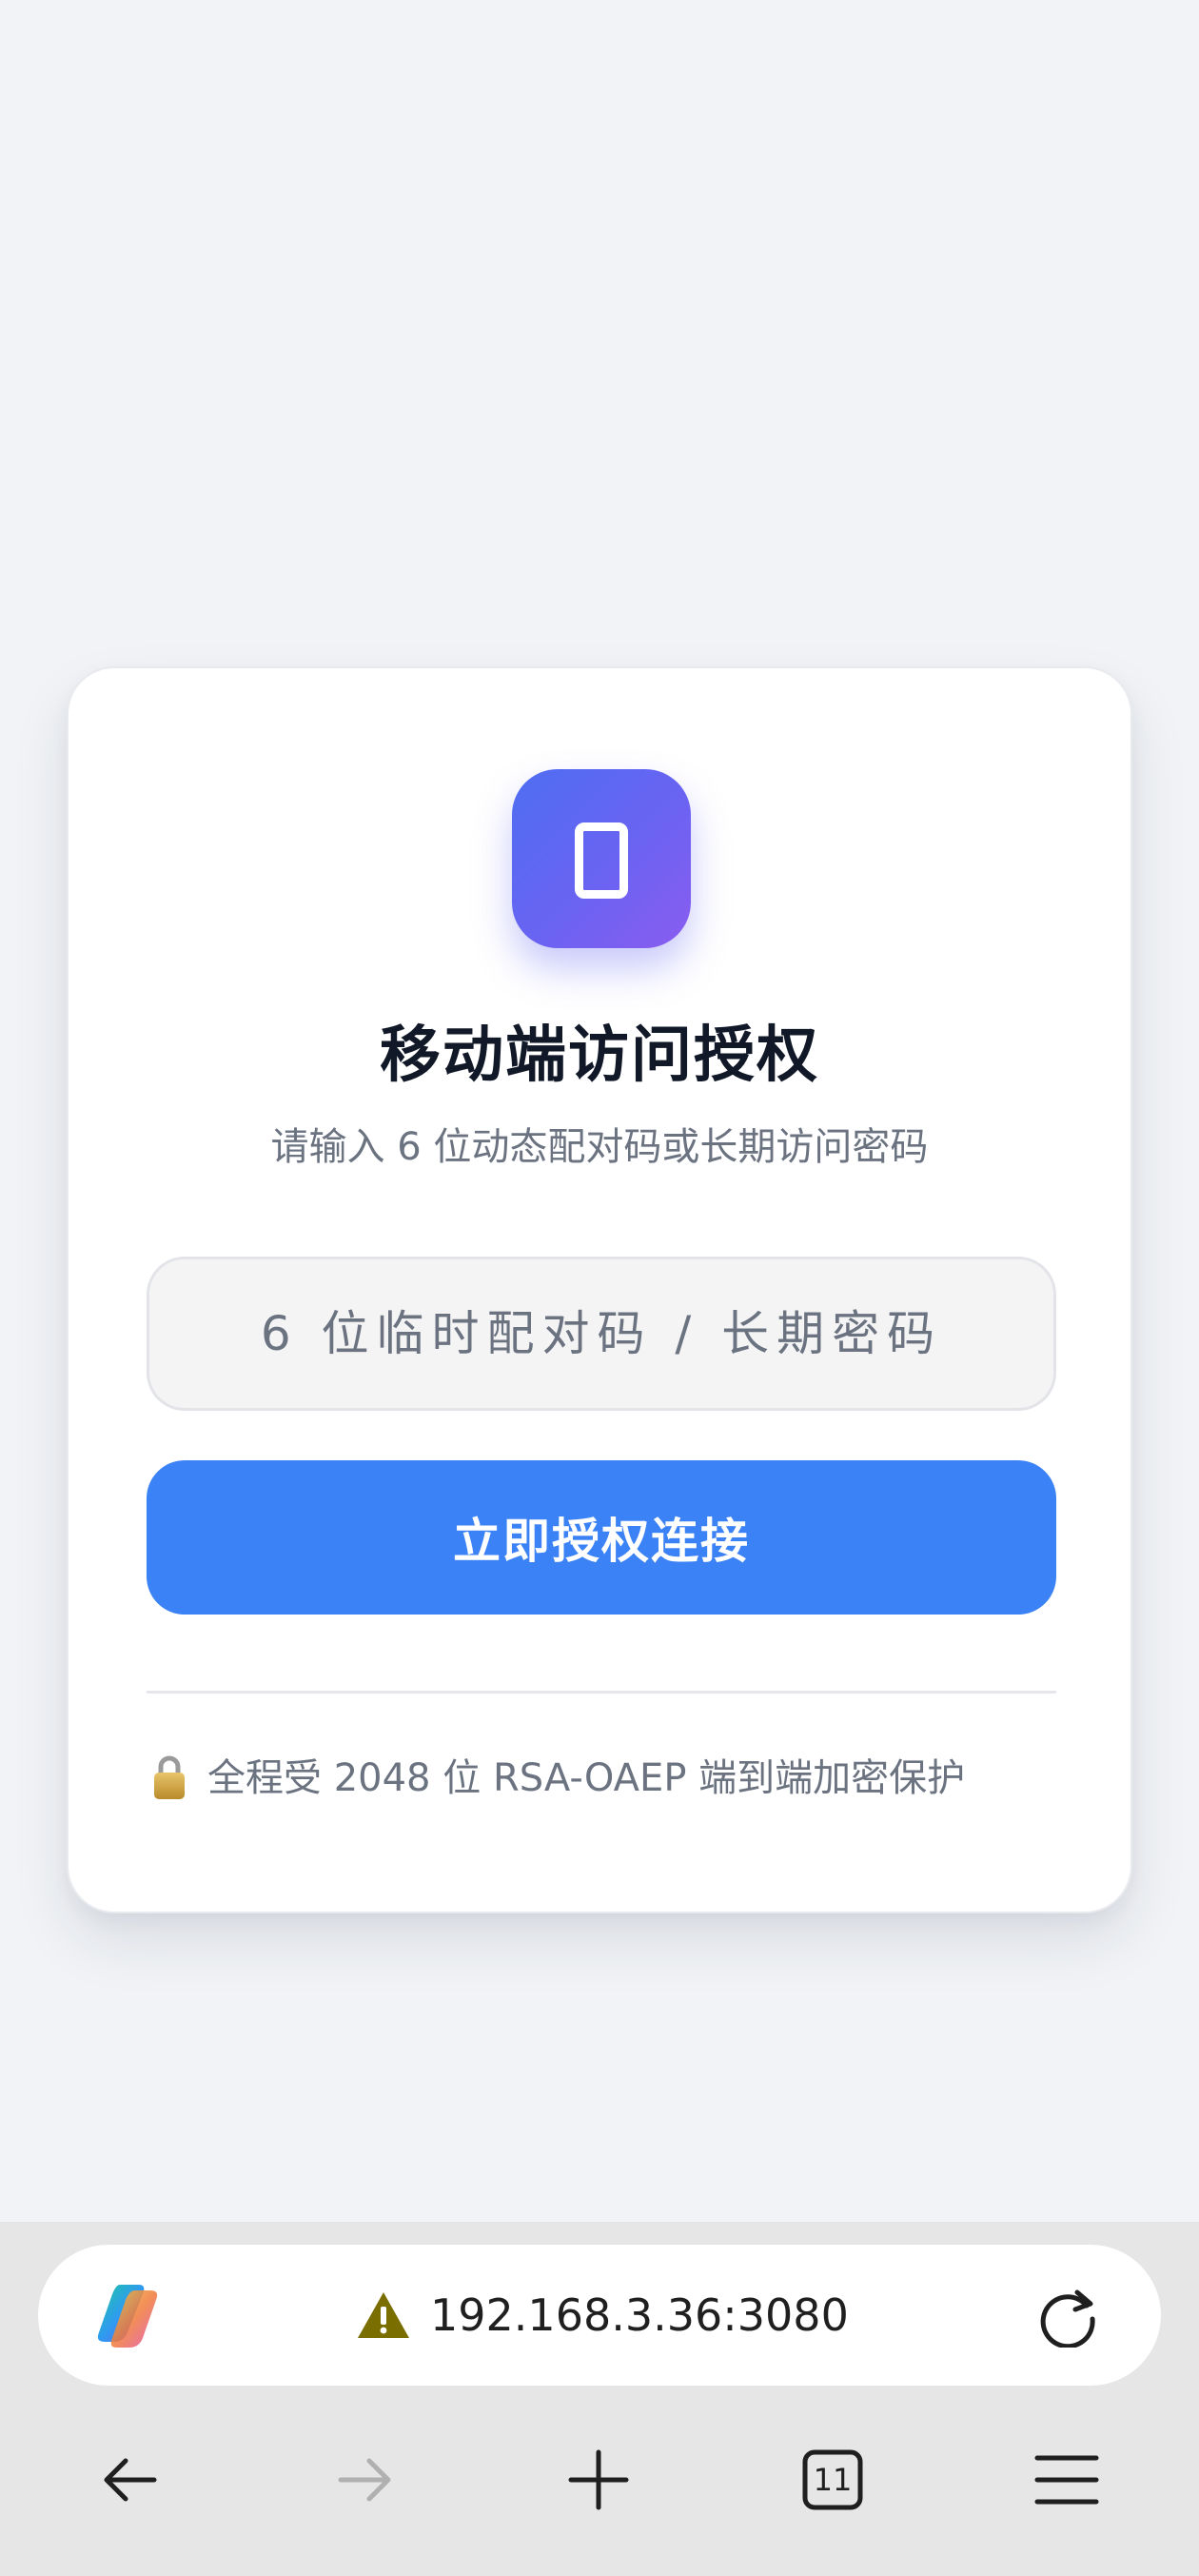 The height and width of the screenshot is (2576, 1199). Describe the element at coordinates (383, 2315) in the screenshot. I see `warning-icon` at that location.